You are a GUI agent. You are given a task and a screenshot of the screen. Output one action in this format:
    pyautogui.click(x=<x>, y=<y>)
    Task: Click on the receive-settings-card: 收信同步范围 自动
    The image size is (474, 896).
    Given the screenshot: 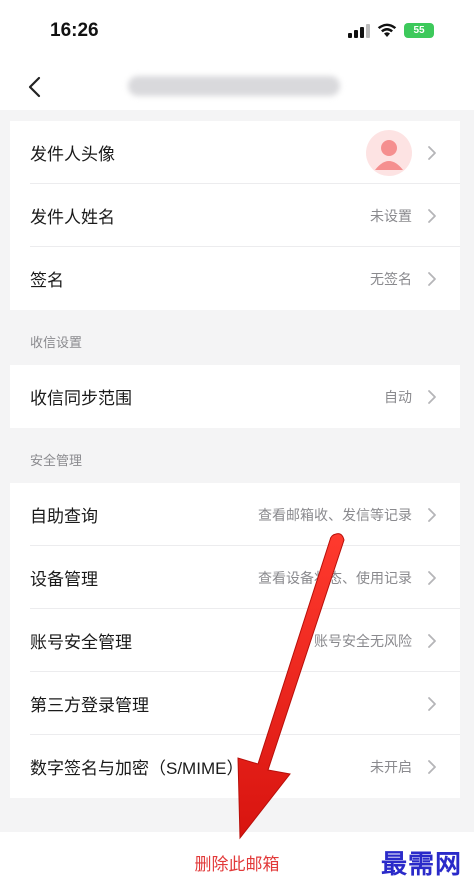 What is the action you would take?
    pyautogui.click(x=235, y=396)
    